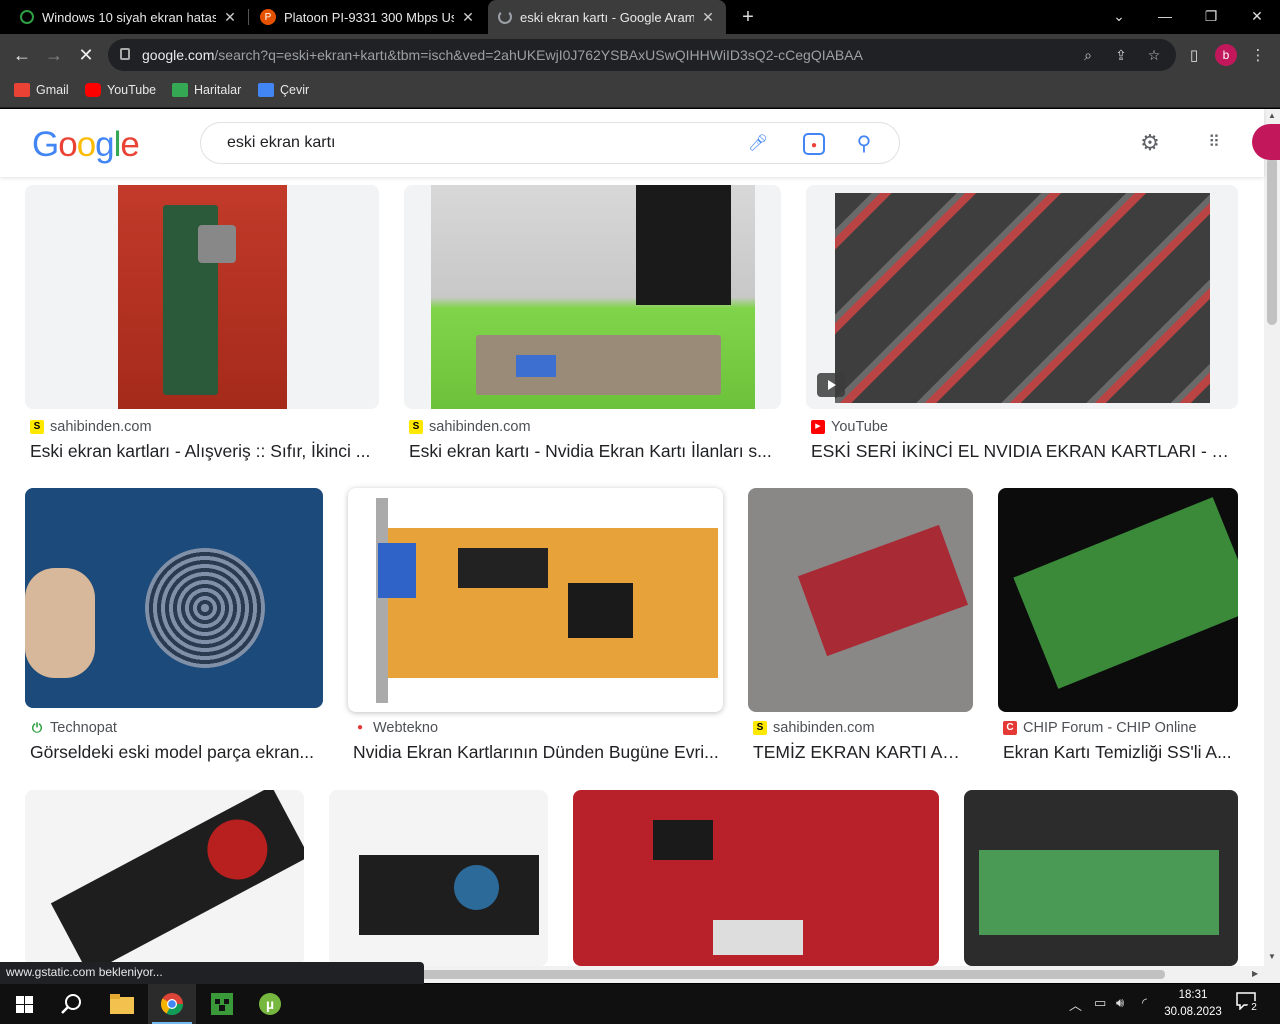  Describe the element at coordinates (86, 145) in the screenshot. I see `google-logo: Google` at that location.